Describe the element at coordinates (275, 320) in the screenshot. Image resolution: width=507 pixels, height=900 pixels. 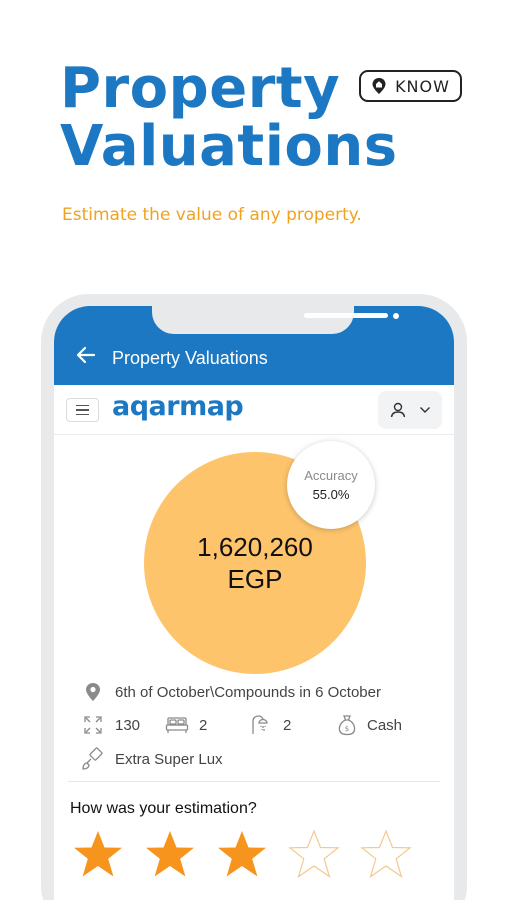
I see `phone-notch` at that location.